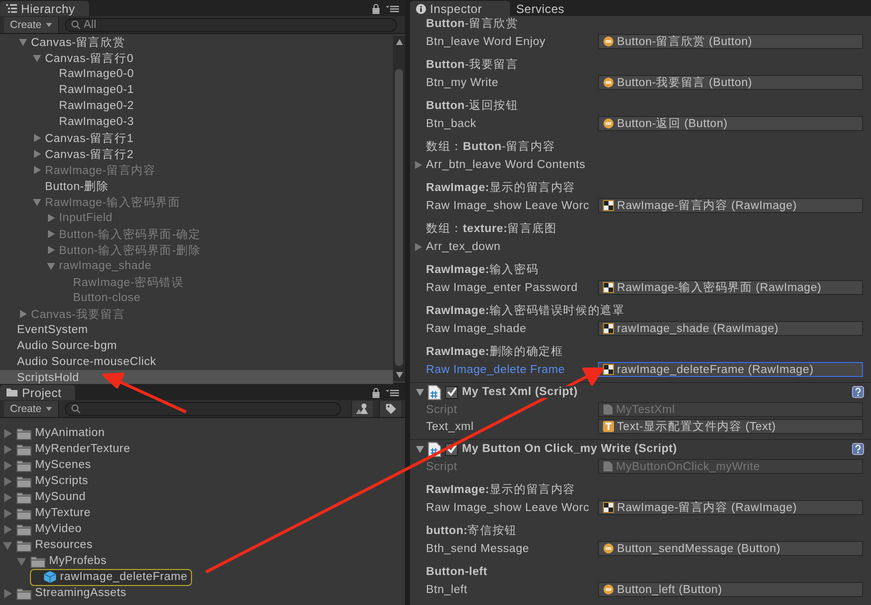  What do you see at coordinates (52, 481) in the screenshot?
I see `folder-item: MyScripts` at bounding box center [52, 481].